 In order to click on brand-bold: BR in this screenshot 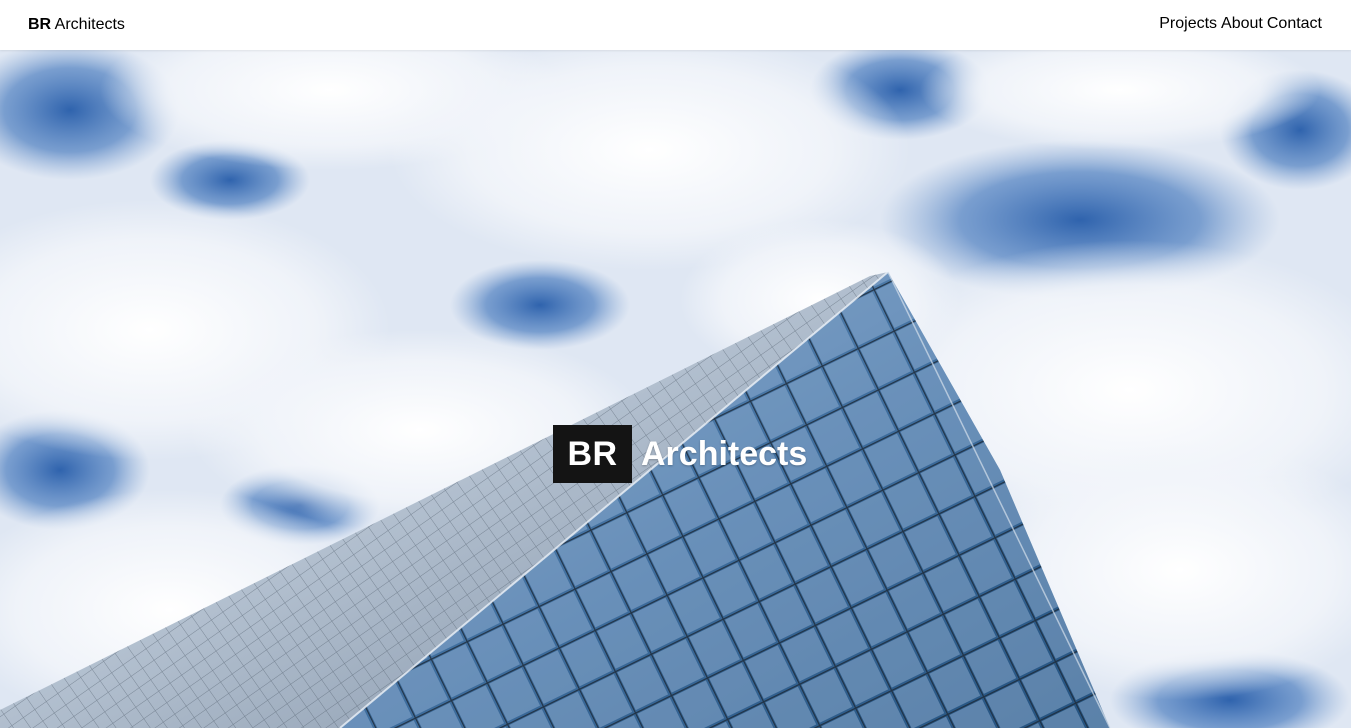, I will do `click(40, 24)`.